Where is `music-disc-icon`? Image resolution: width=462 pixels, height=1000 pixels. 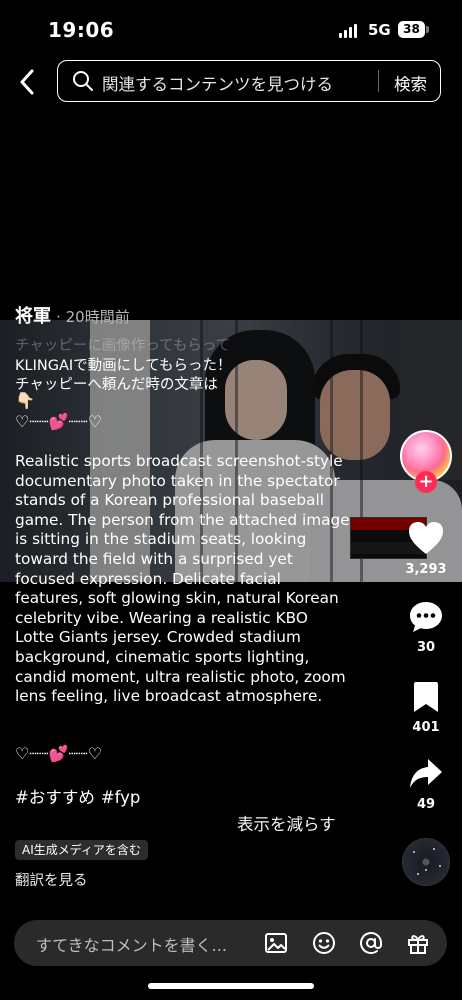 music-disc-icon is located at coordinates (426, 862).